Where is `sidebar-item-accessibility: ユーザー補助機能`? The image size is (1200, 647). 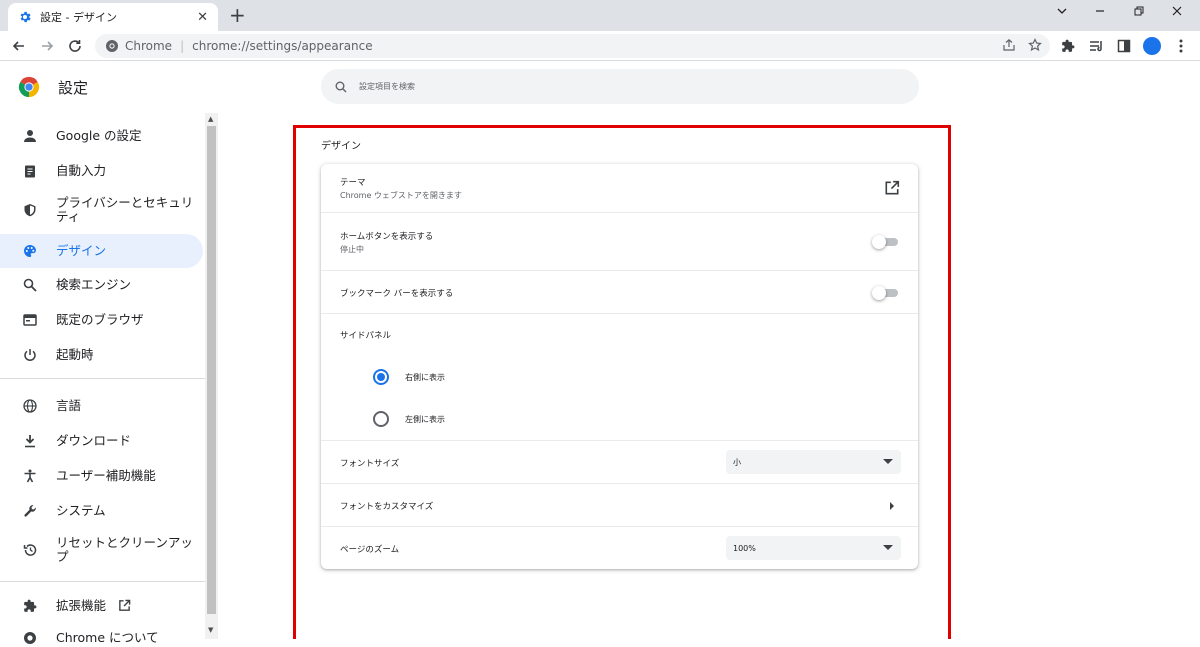 sidebar-item-accessibility: ユーザー補助機能 is located at coordinates (101, 476).